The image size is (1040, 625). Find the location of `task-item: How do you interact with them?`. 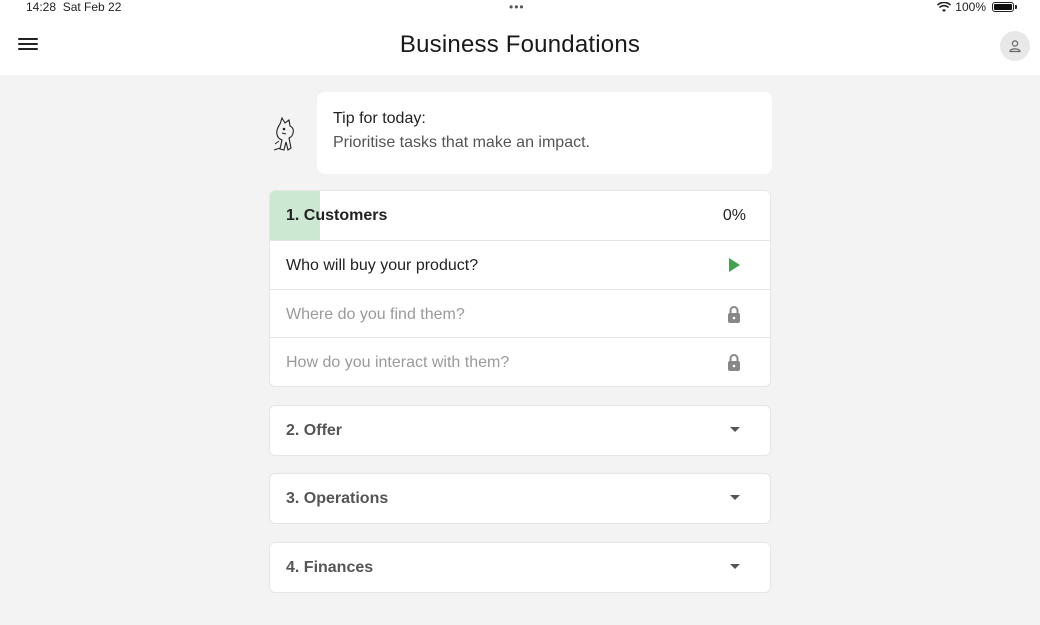

task-item: How do you interact with them? is located at coordinates (520, 362).